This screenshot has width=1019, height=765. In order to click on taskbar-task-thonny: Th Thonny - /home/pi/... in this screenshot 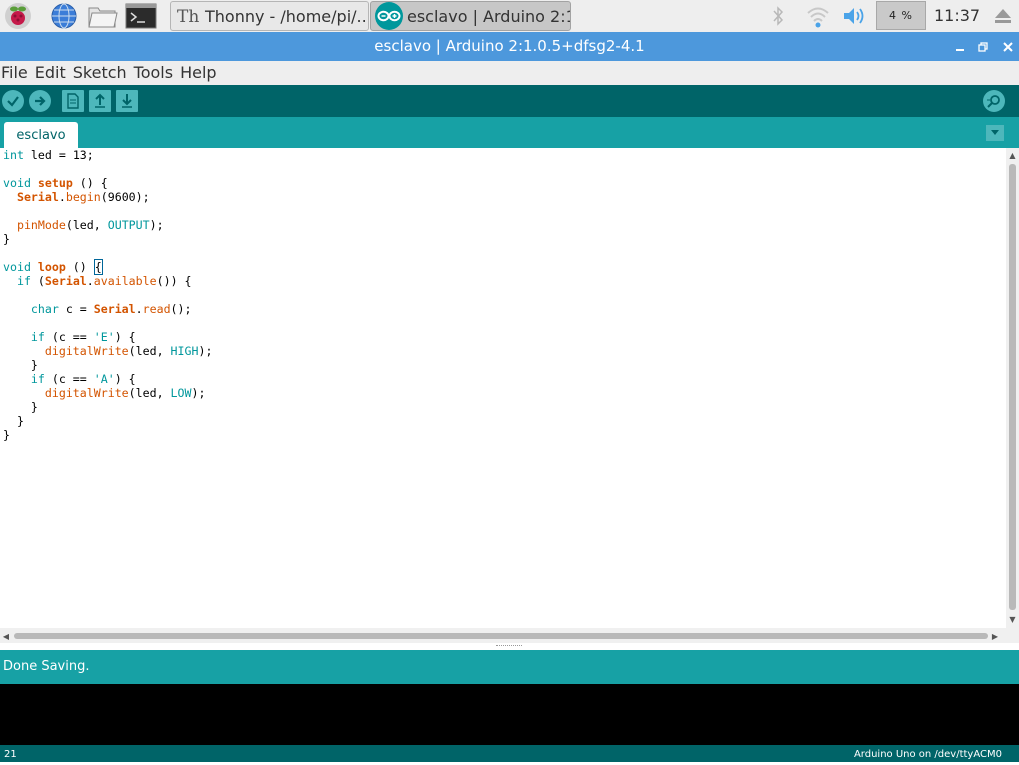, I will do `click(269, 16)`.